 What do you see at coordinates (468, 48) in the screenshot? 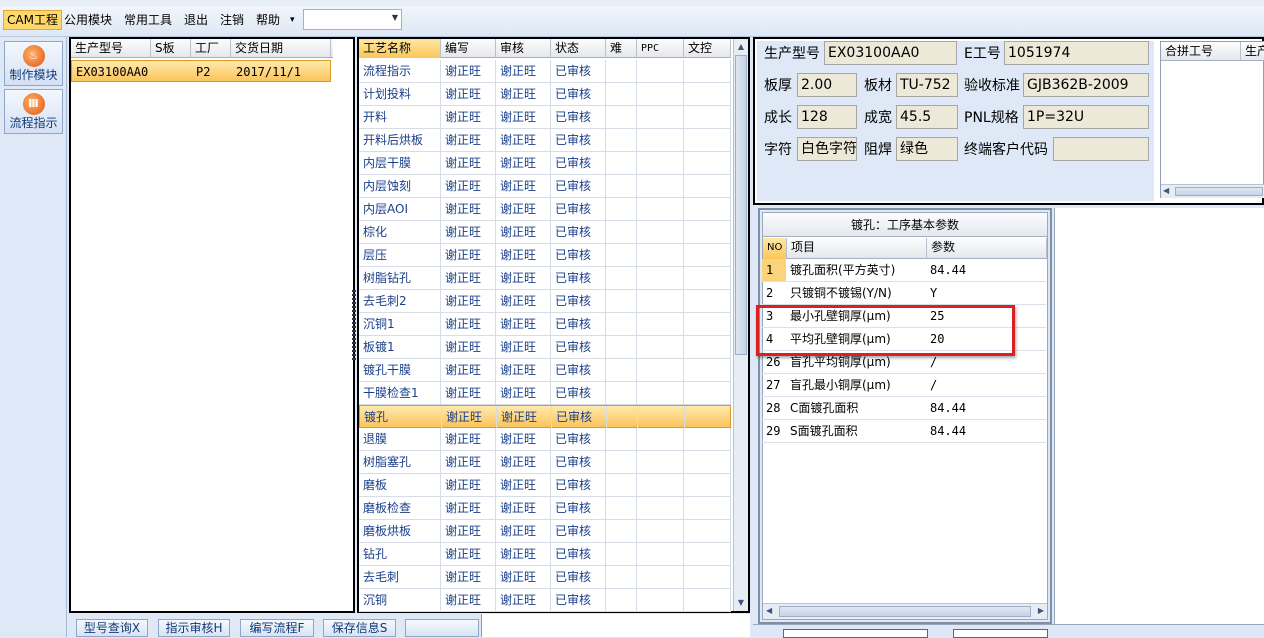
I see `col-writer: 编写` at bounding box center [468, 48].